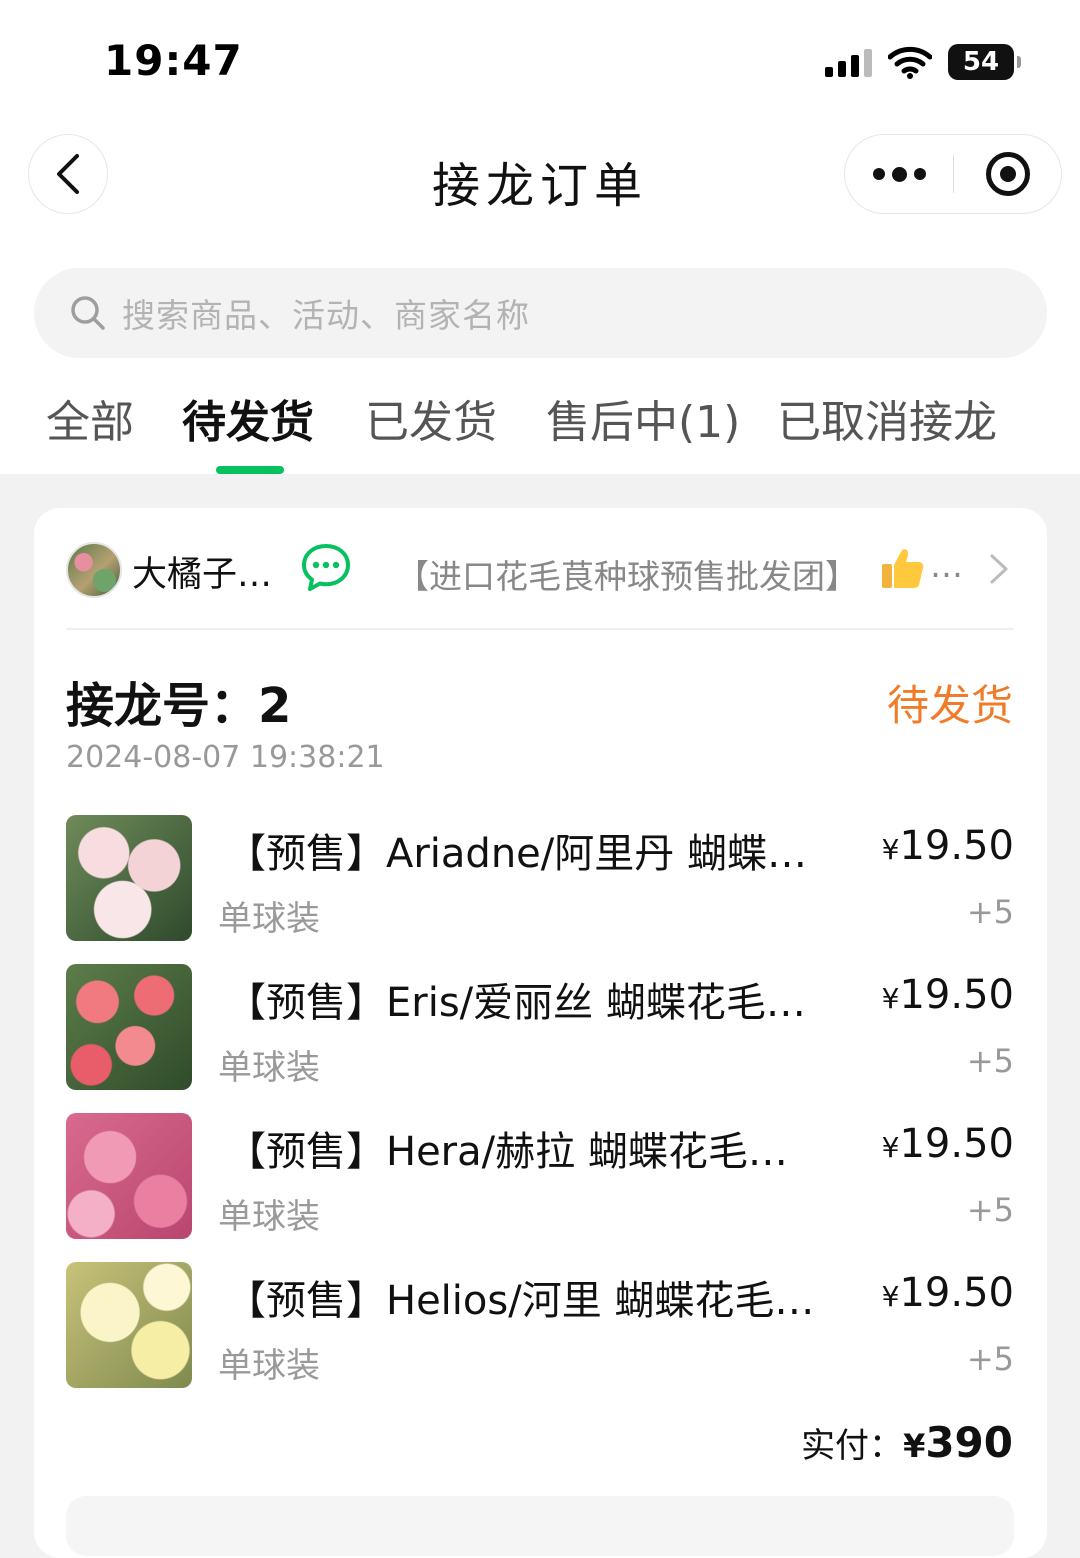 Image resolution: width=1080 pixels, height=1558 pixels. Describe the element at coordinates (643, 418) in the screenshot. I see `tab-after-sales: 售后中(1)` at that location.